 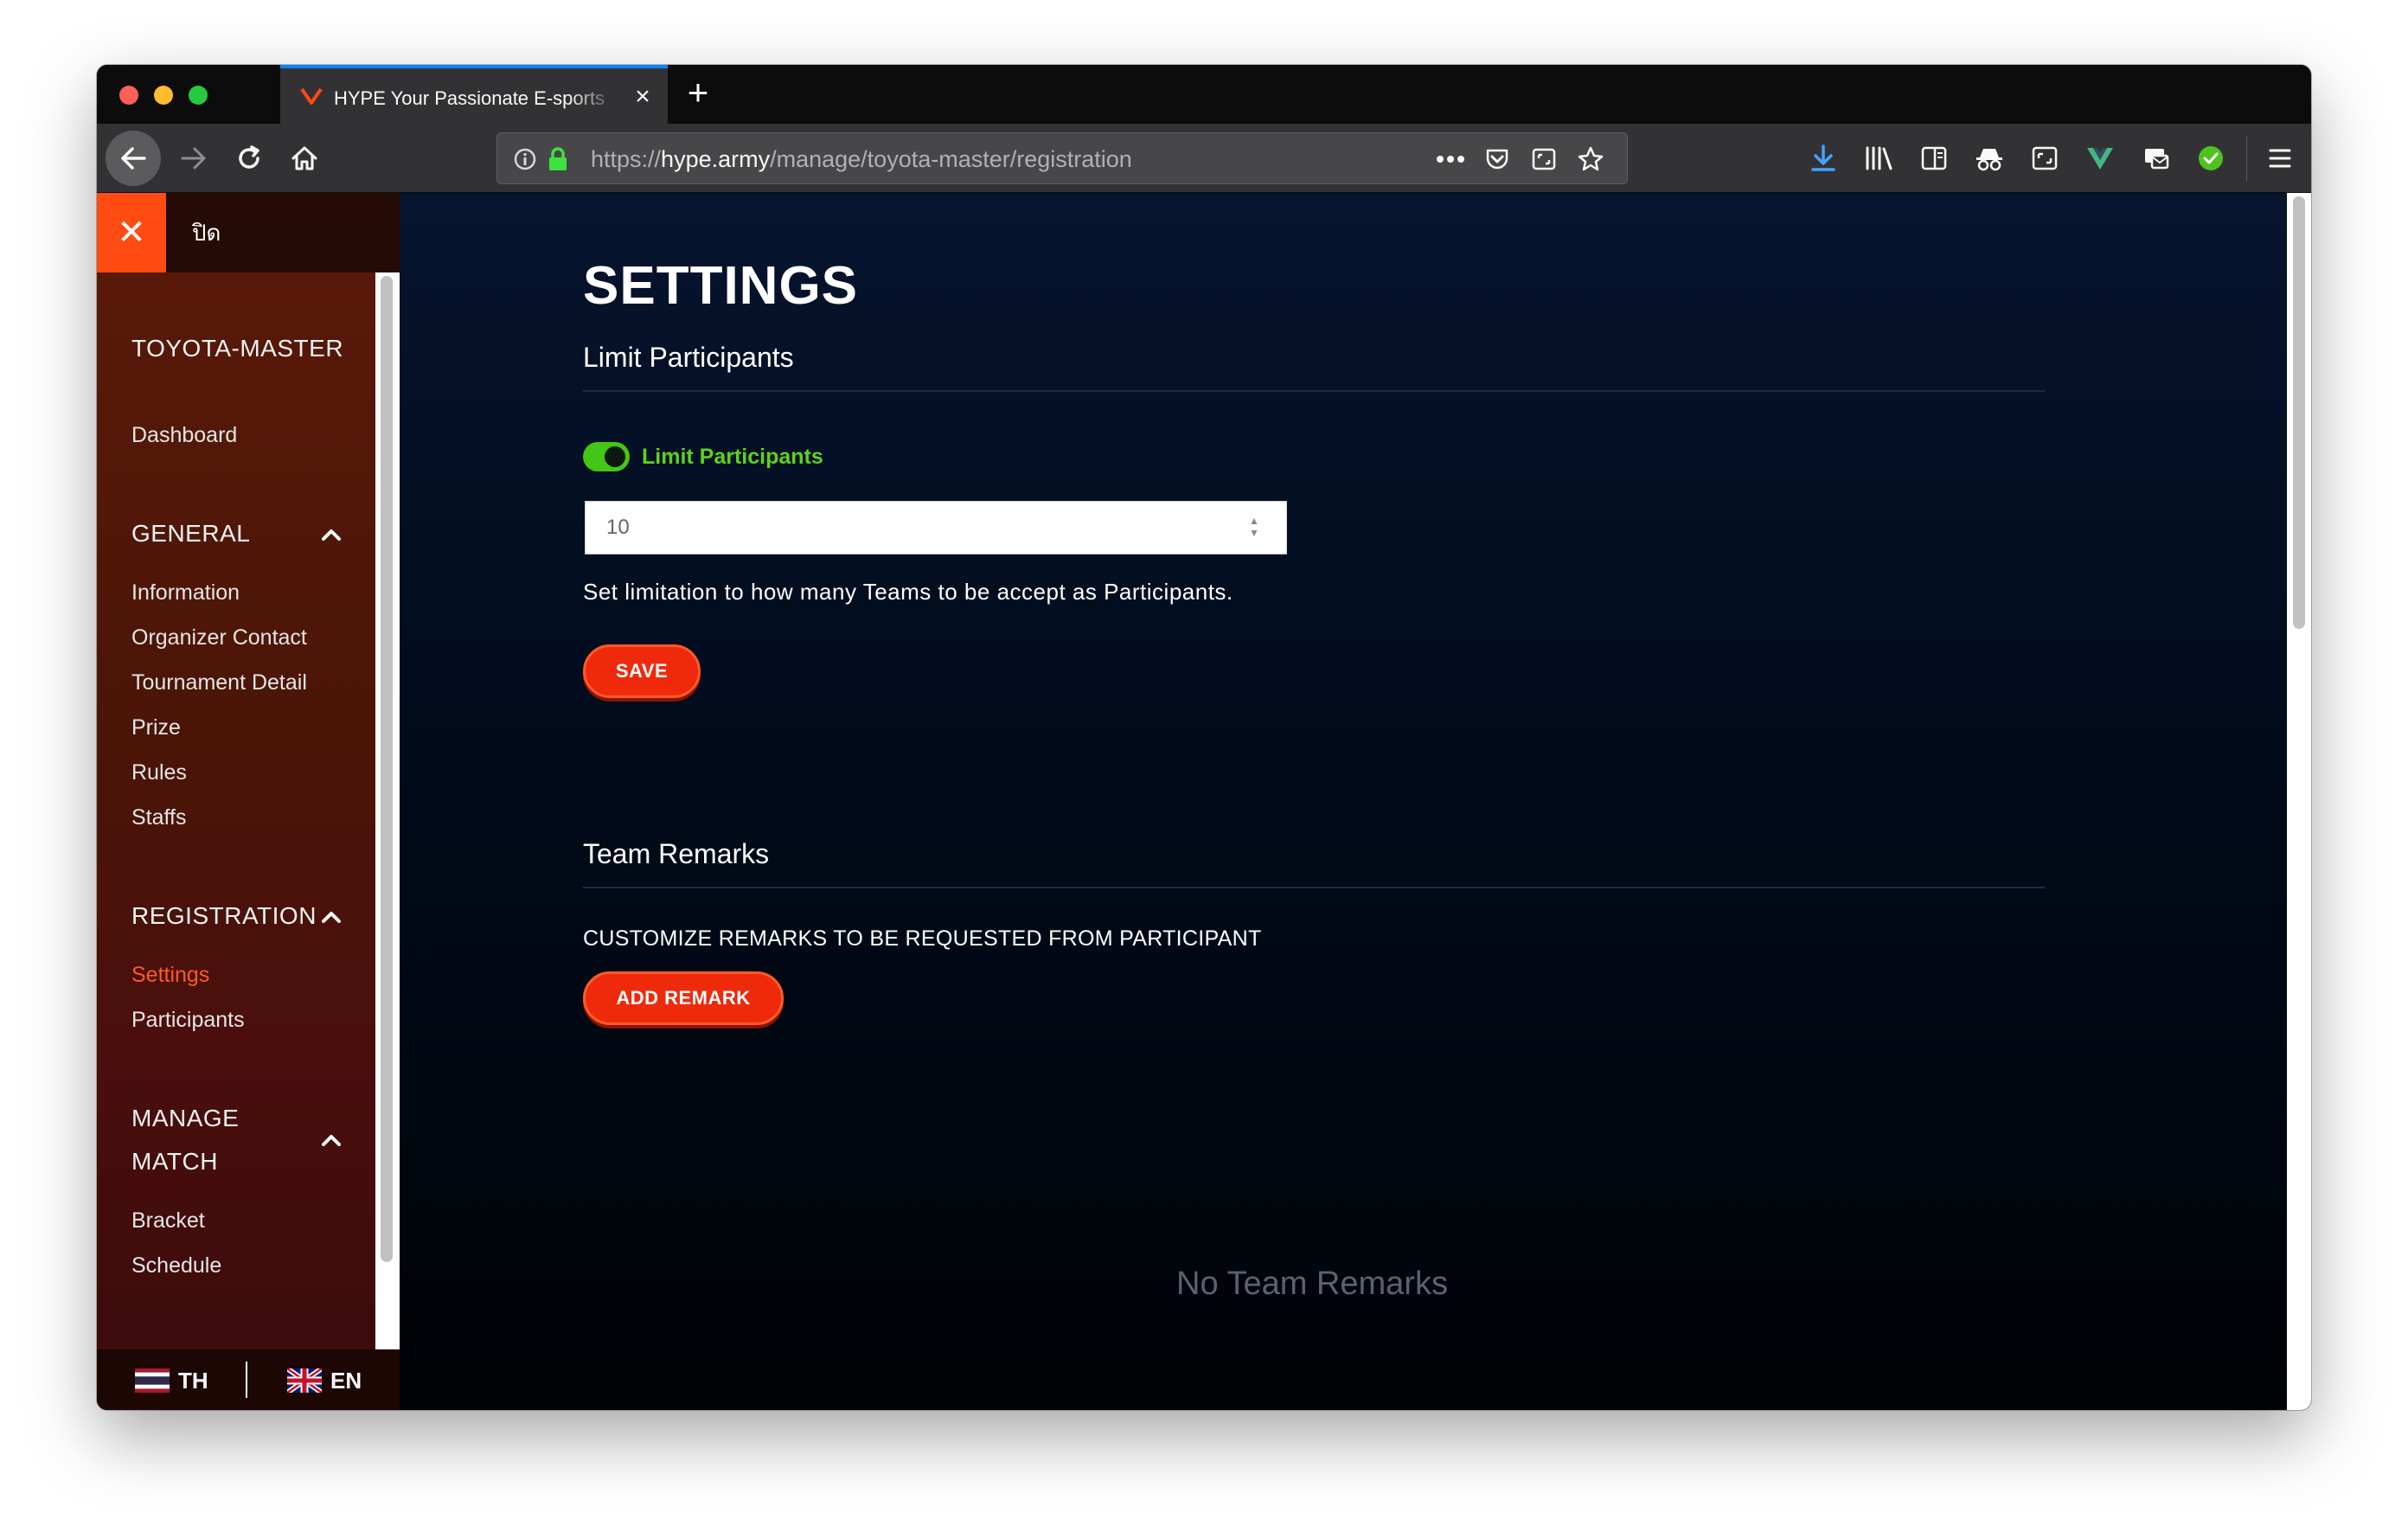 I want to click on home-icon, so click(x=304, y=158).